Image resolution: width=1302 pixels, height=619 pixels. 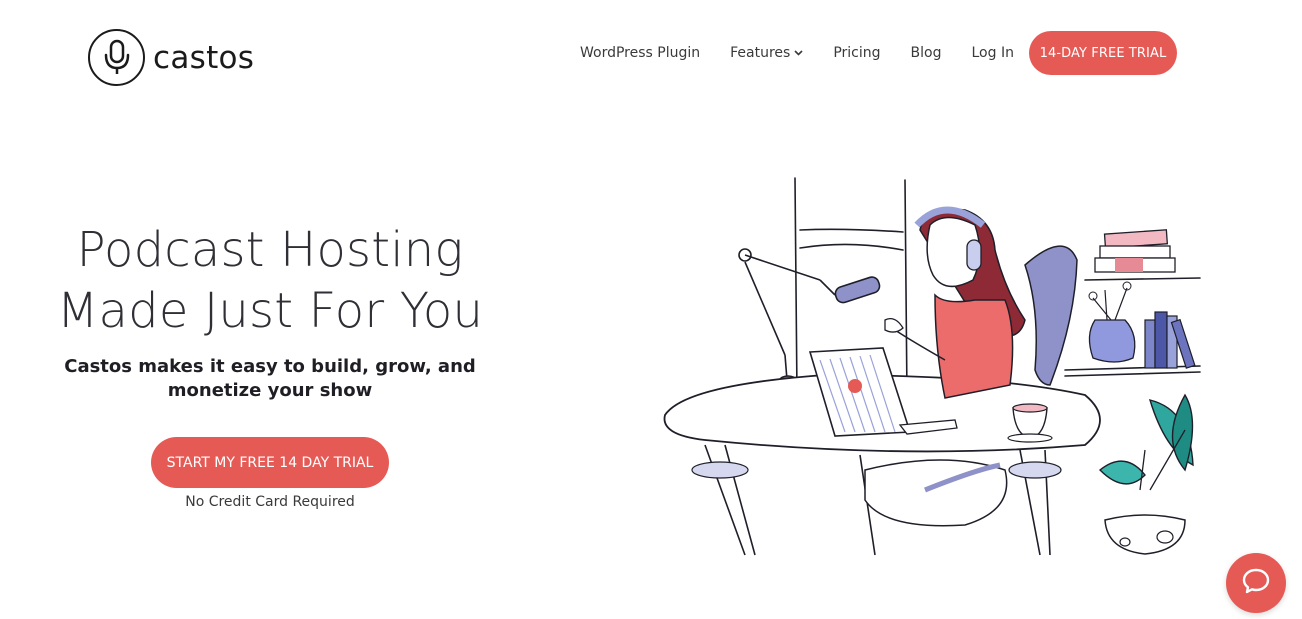 What do you see at coordinates (270, 281) in the screenshot?
I see `hero-title: Podcast Hosting Made Just For You` at bounding box center [270, 281].